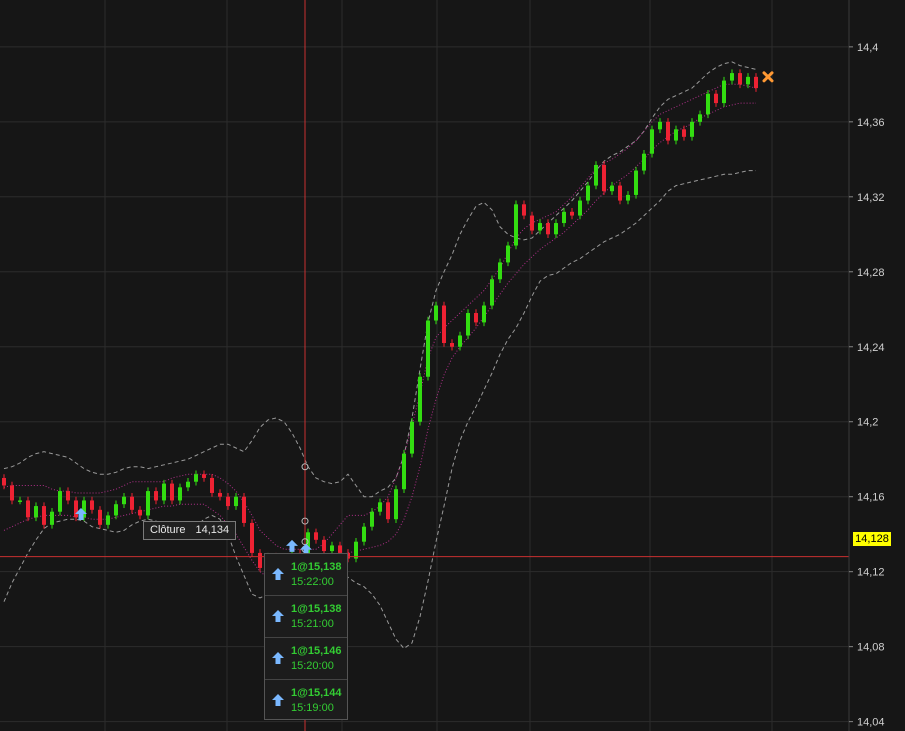  Describe the element at coordinates (306, 575) in the screenshot. I see `trade-item: 1@15,138 15:22:00` at that location.